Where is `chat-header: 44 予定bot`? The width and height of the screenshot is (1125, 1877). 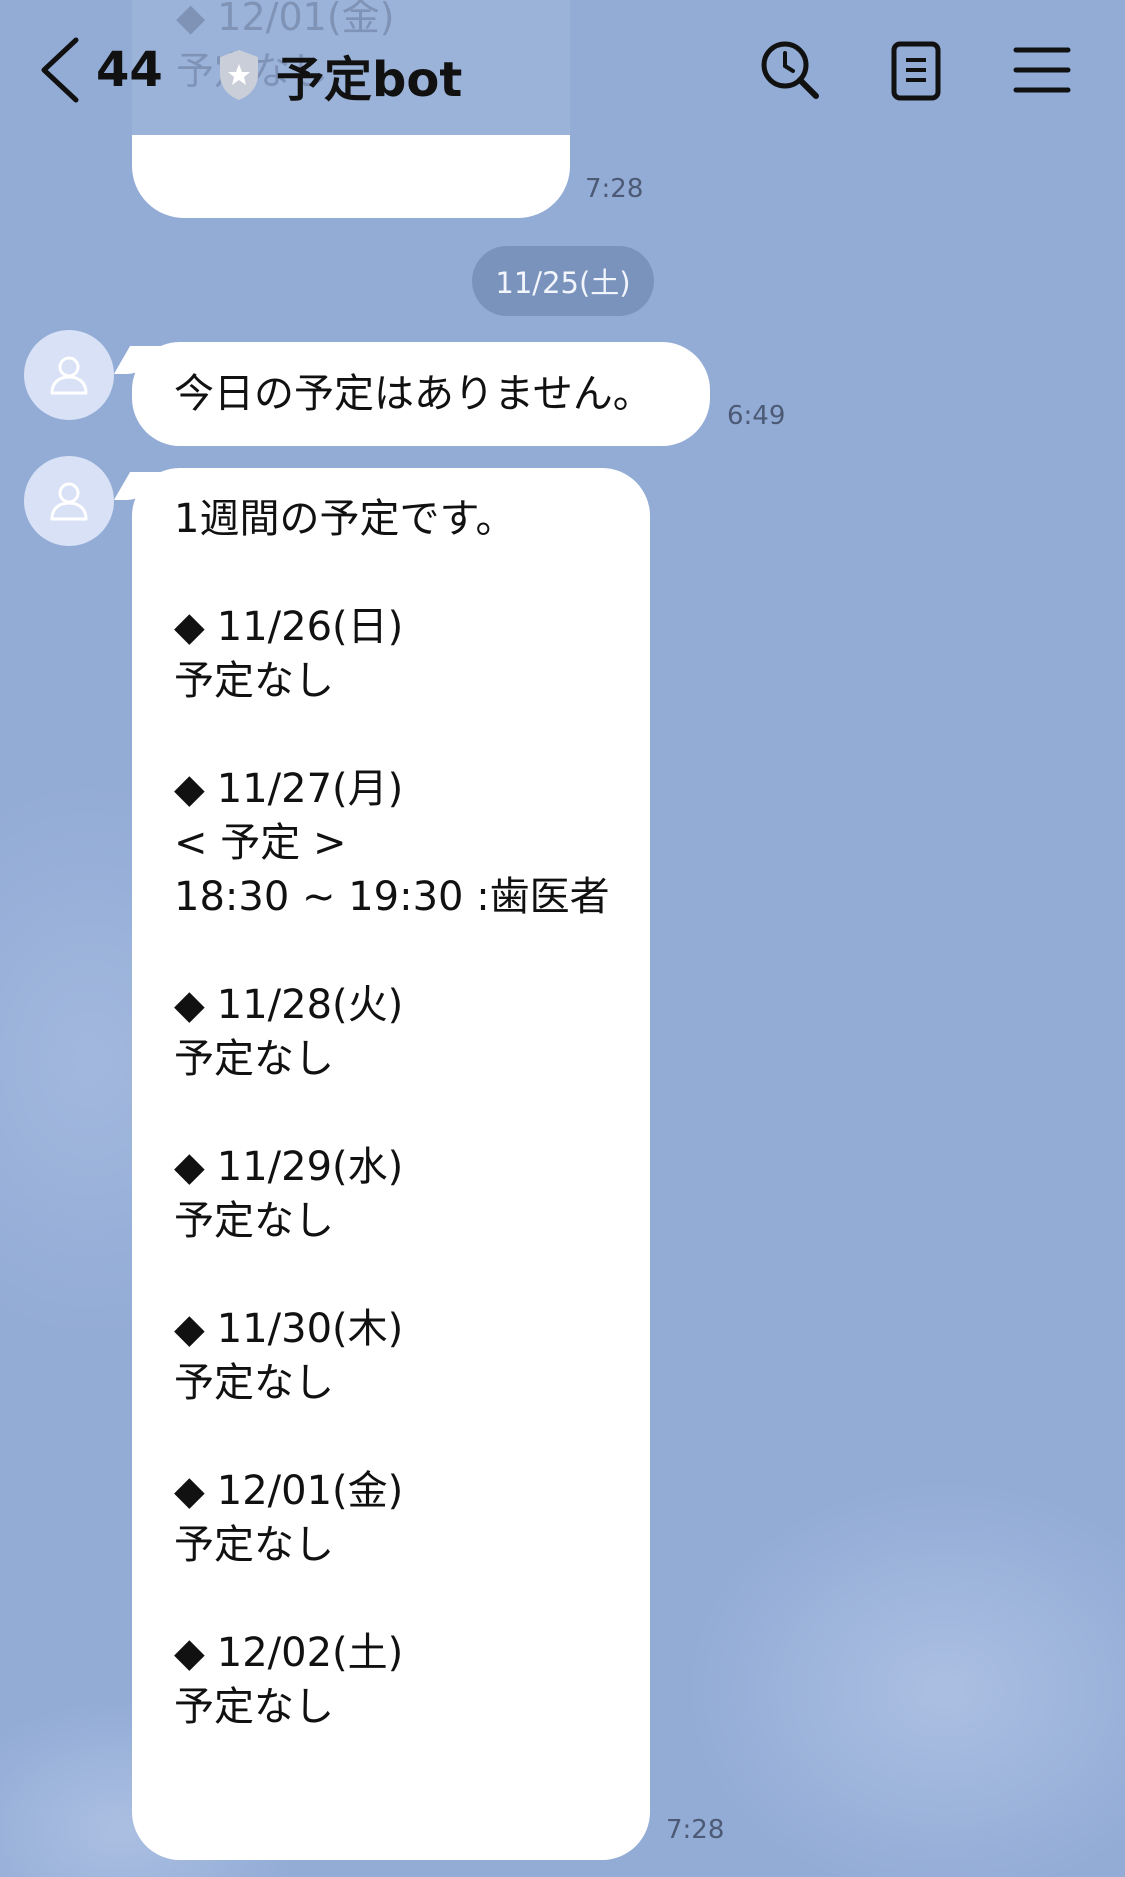 chat-header: 44 予定bot is located at coordinates (562, 70).